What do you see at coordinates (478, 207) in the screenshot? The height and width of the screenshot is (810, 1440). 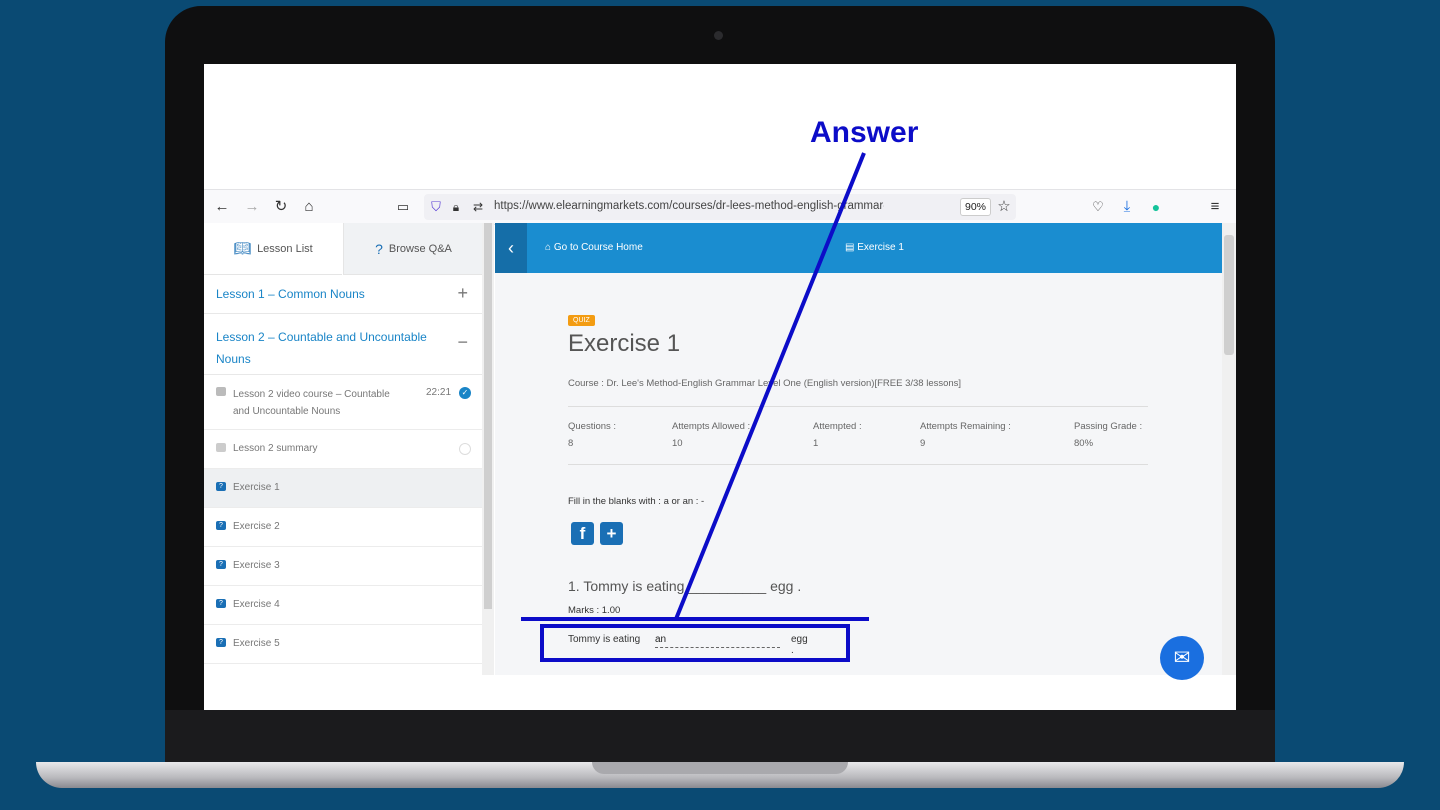 I see `permissions-icon: ⇄` at bounding box center [478, 207].